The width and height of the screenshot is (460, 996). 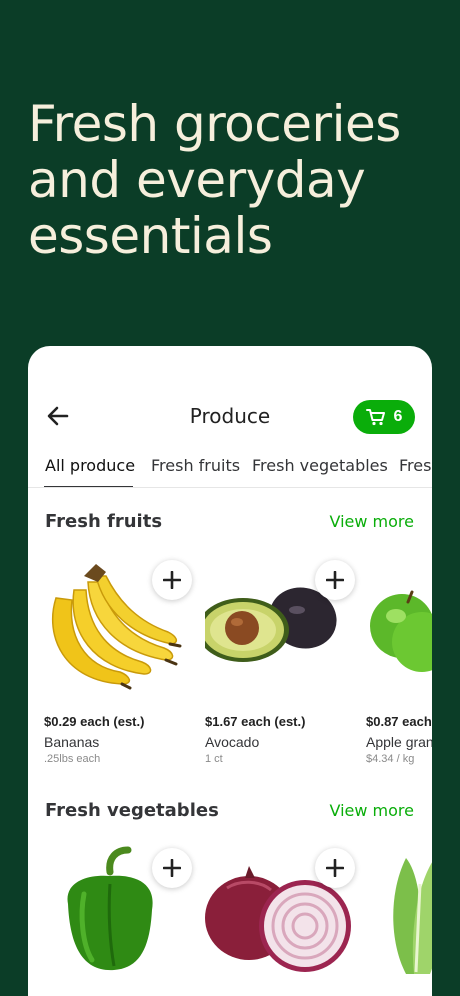 I want to click on add-green-pepper-button, so click(x=172, y=868).